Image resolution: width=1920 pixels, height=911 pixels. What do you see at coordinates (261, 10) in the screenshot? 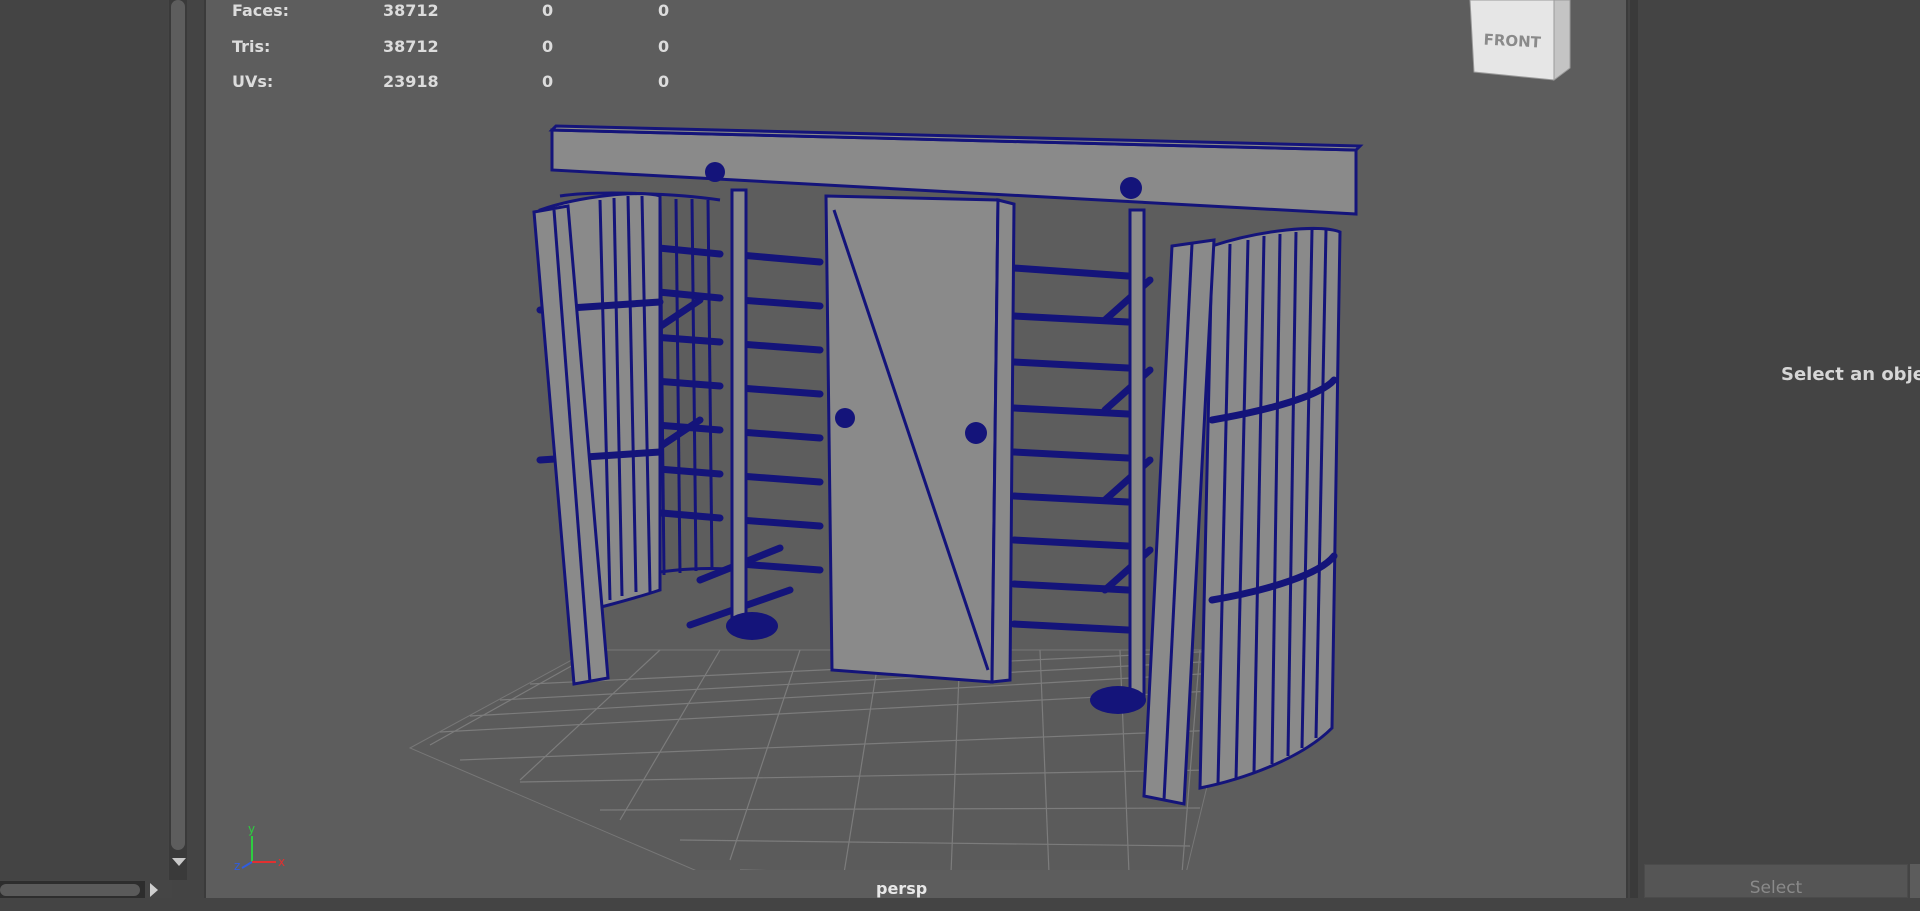
I see `hud-faces-label: Faces:` at bounding box center [261, 10].